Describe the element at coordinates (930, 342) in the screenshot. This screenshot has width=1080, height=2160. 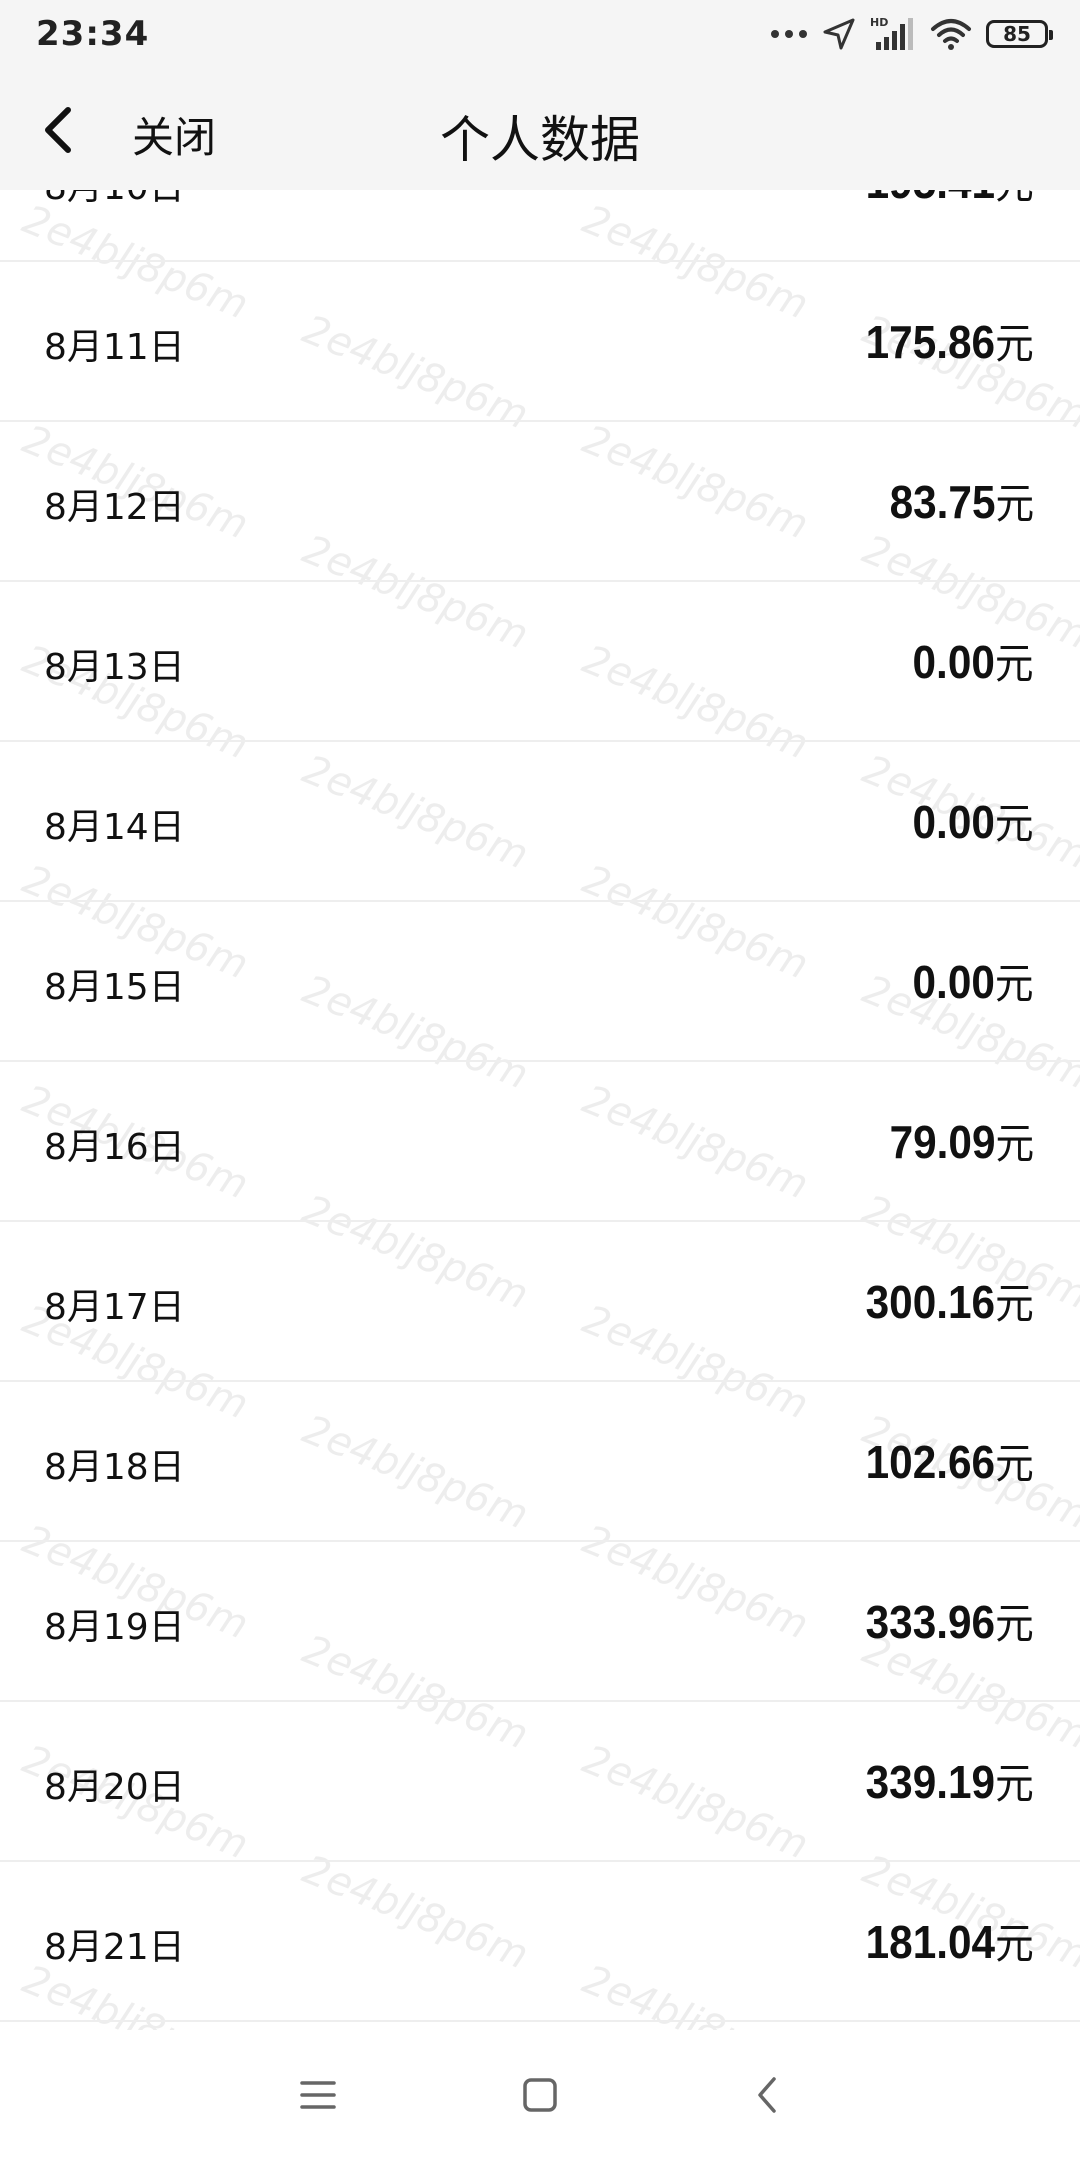
I see `amount-value: 175.86` at that location.